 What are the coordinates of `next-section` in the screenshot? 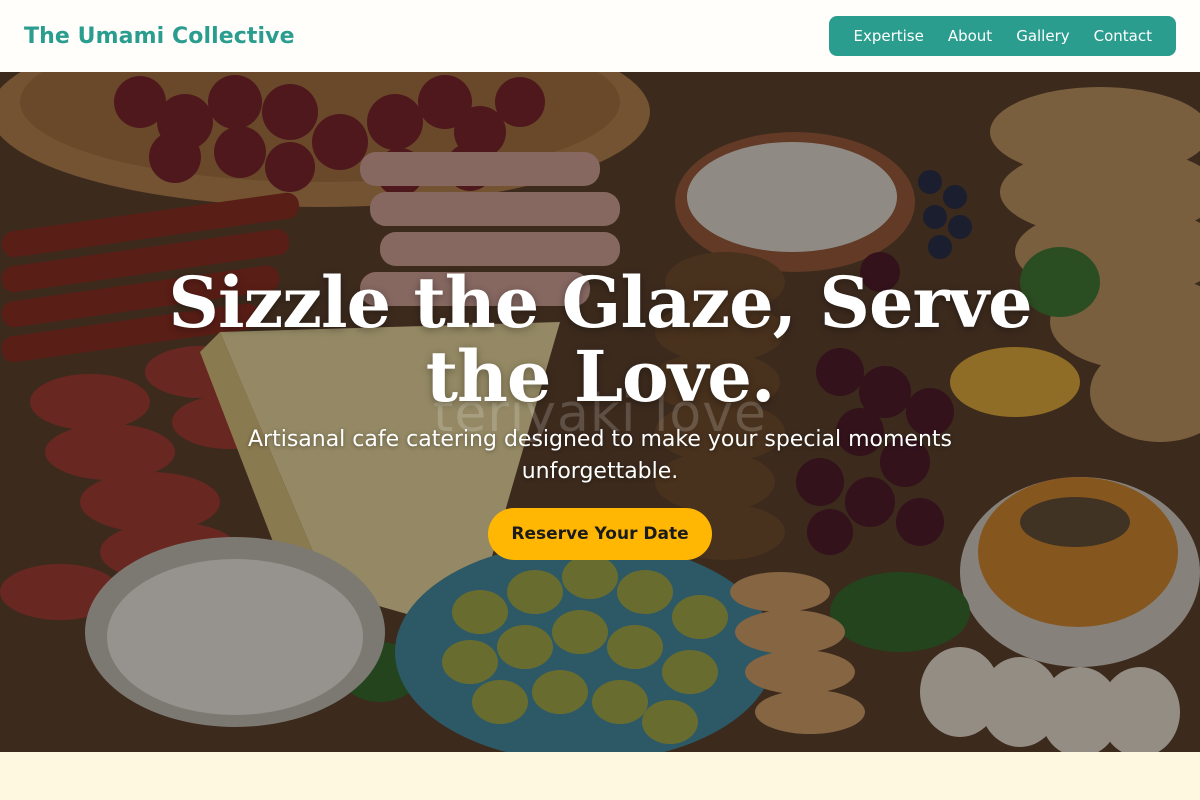 It's located at (600, 776).